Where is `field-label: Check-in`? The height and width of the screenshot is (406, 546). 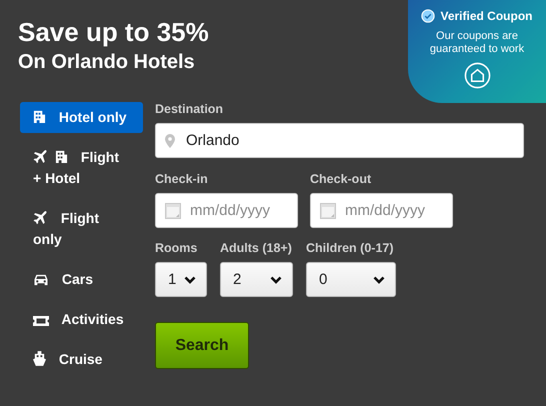 field-label: Check-in is located at coordinates (182, 179).